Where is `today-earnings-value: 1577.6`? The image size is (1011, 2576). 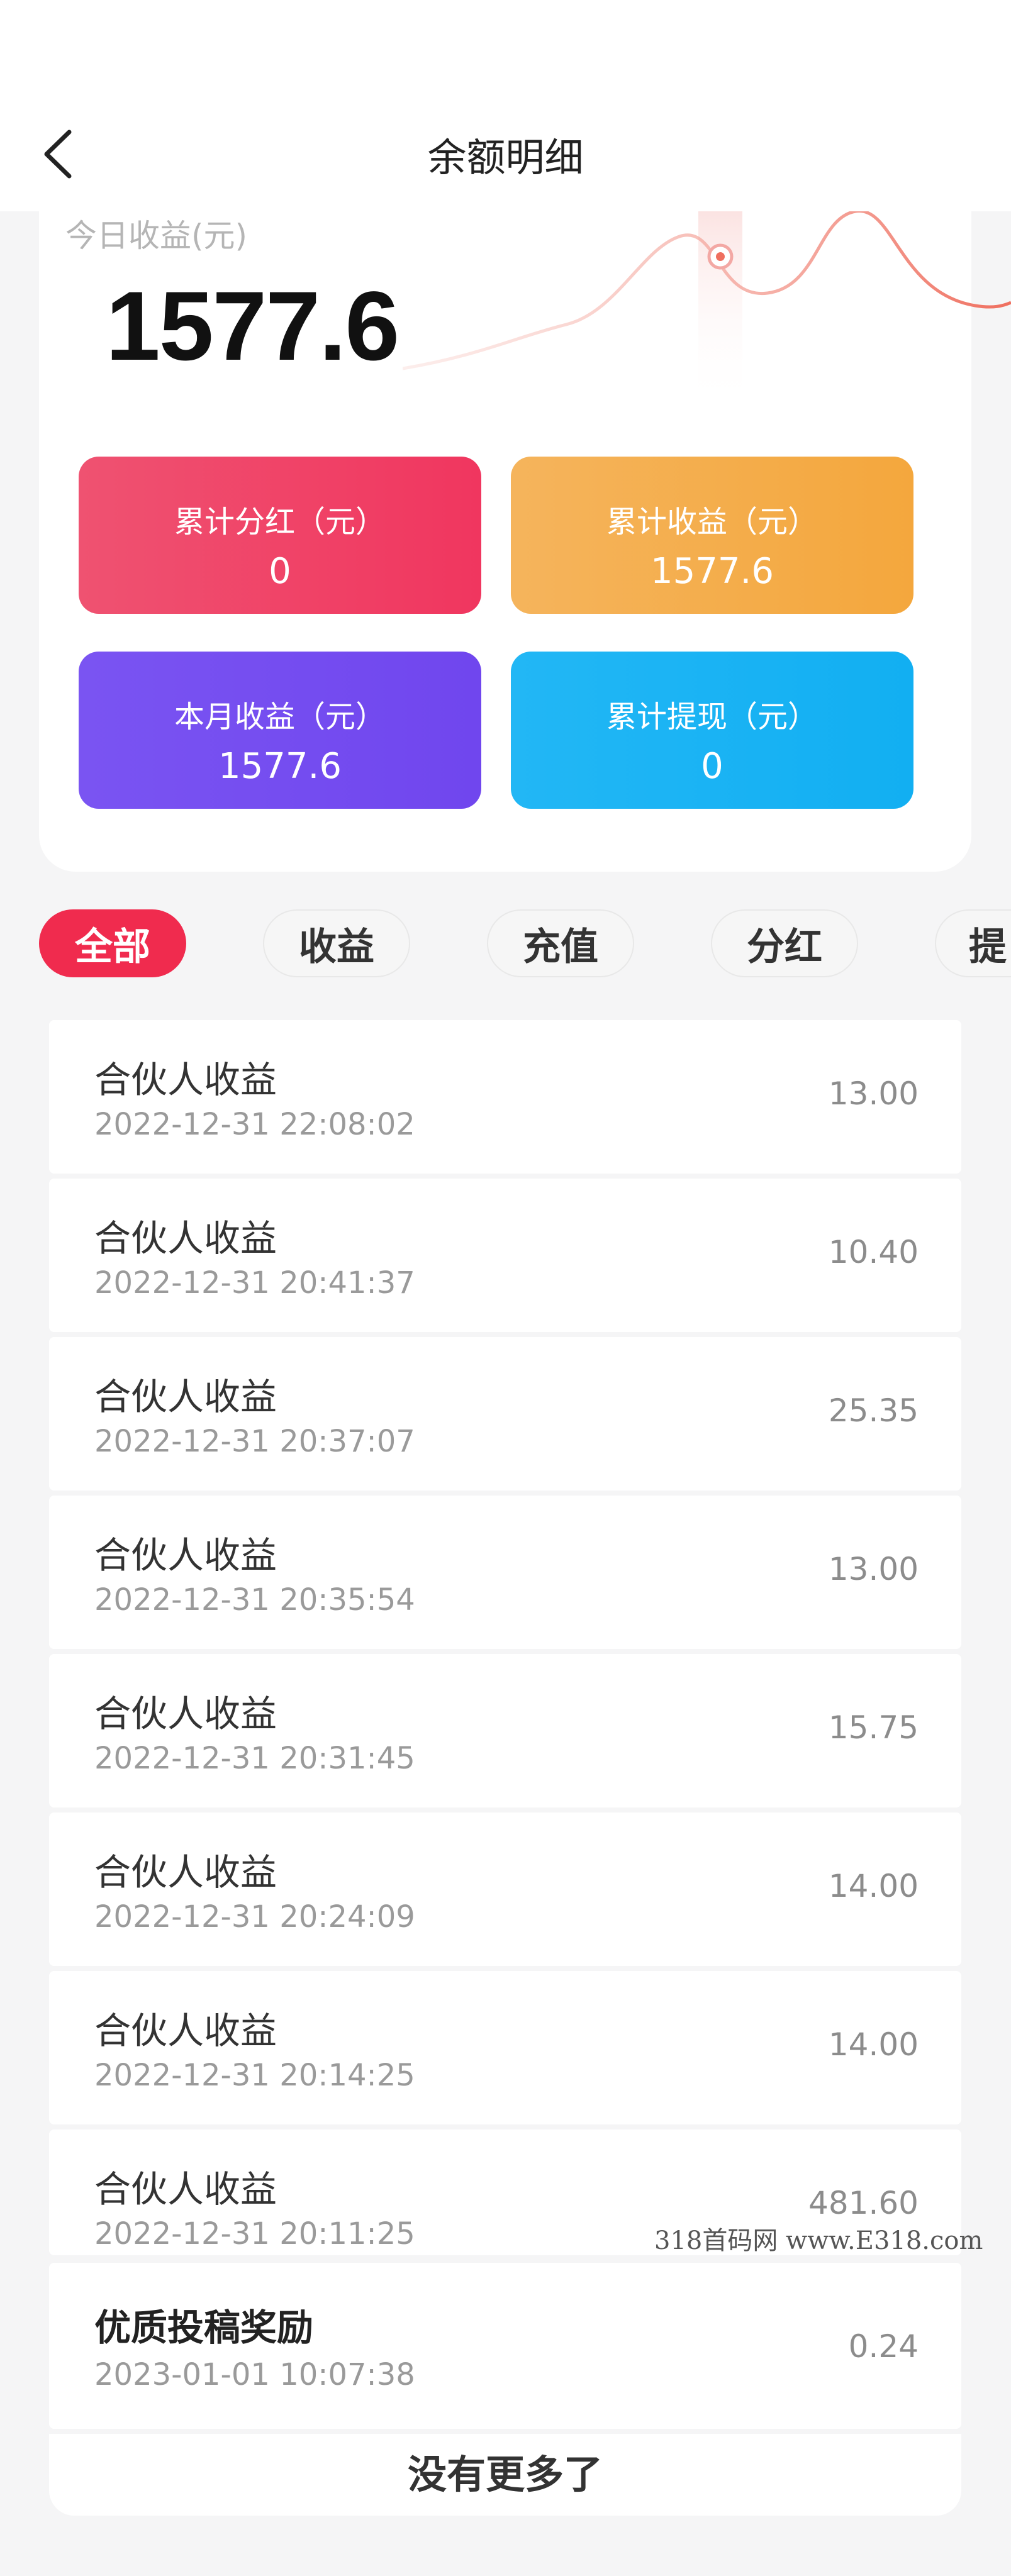 today-earnings-value: 1577.6 is located at coordinates (253, 326).